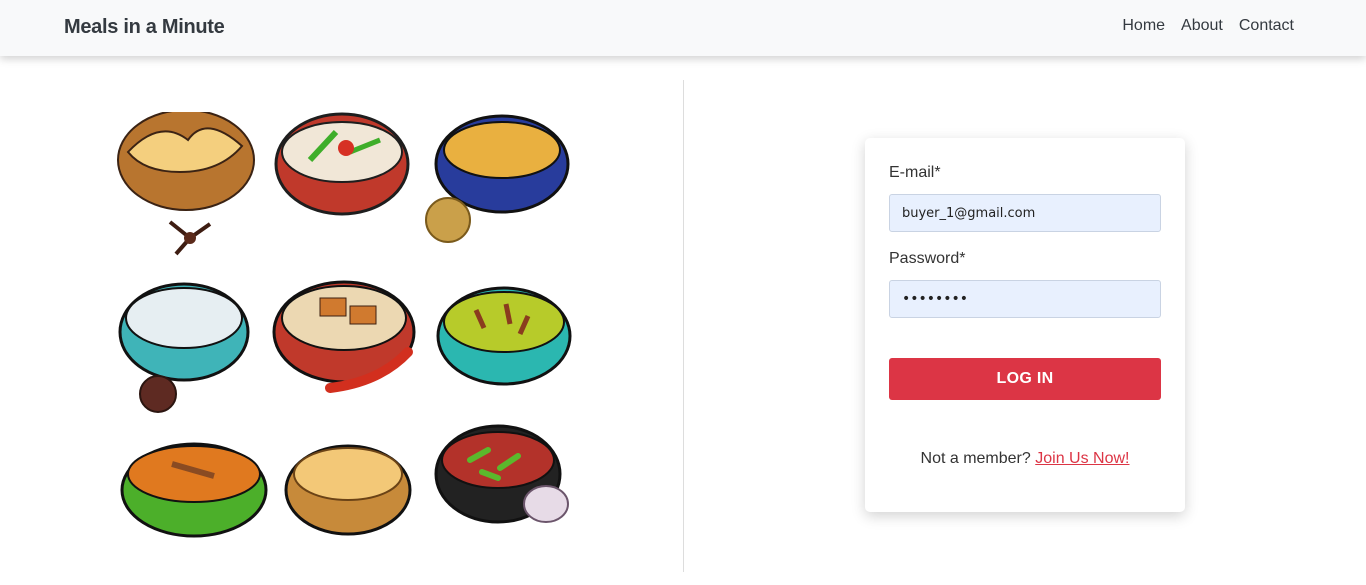 The height and width of the screenshot is (585, 1366). I want to click on password-label: Password*, so click(927, 258).